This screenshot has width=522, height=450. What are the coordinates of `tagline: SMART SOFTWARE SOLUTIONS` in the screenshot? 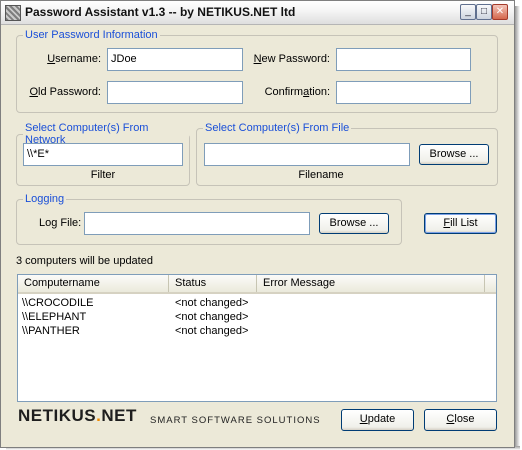 It's located at (235, 420).